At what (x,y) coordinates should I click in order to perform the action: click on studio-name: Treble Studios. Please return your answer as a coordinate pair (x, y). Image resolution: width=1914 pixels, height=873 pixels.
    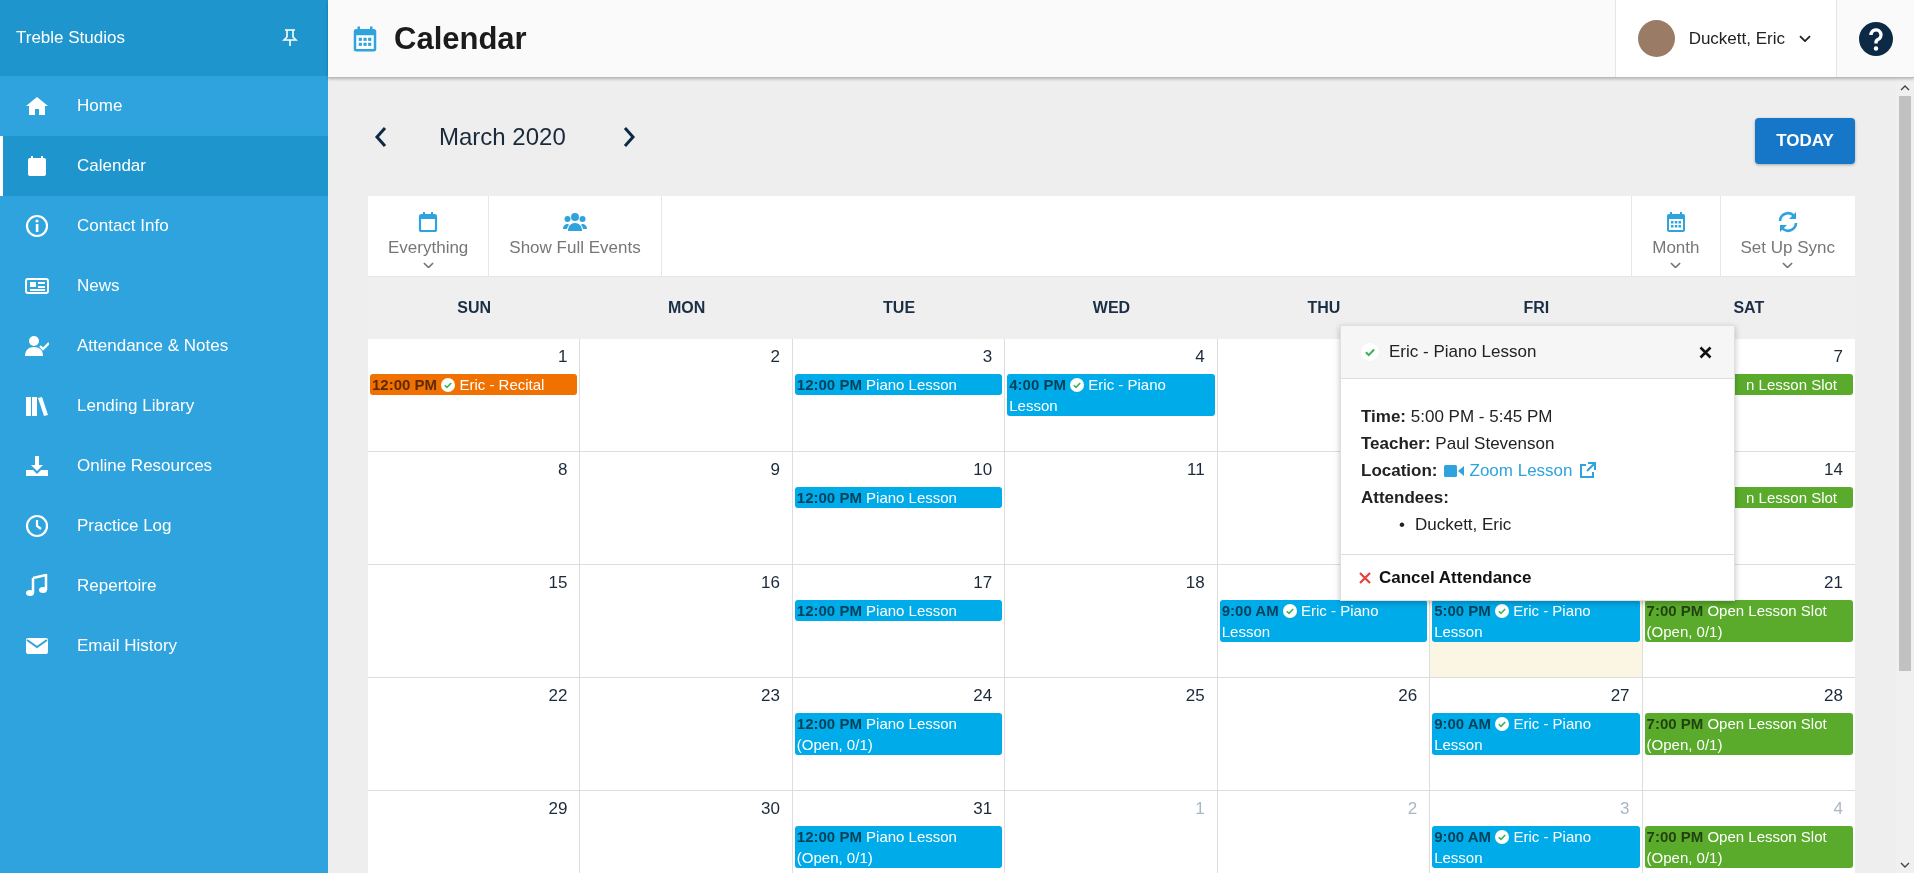
    Looking at the image, I should click on (70, 38).